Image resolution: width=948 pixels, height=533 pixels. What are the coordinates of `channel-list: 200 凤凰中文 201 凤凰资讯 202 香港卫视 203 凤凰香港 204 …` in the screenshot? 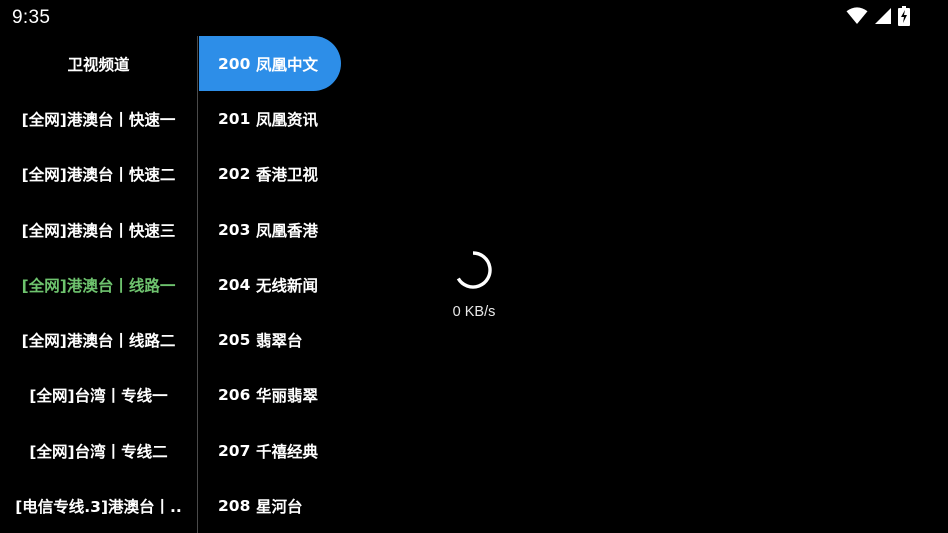 It's located at (270, 284).